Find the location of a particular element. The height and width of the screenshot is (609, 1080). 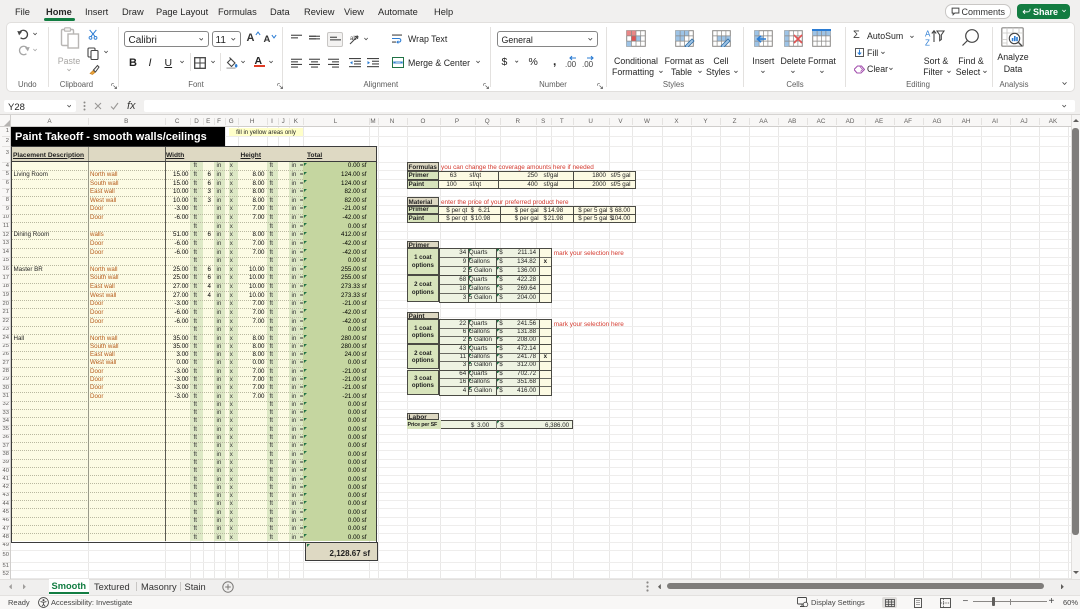

svg-text: A is located at coordinates (928, 34).